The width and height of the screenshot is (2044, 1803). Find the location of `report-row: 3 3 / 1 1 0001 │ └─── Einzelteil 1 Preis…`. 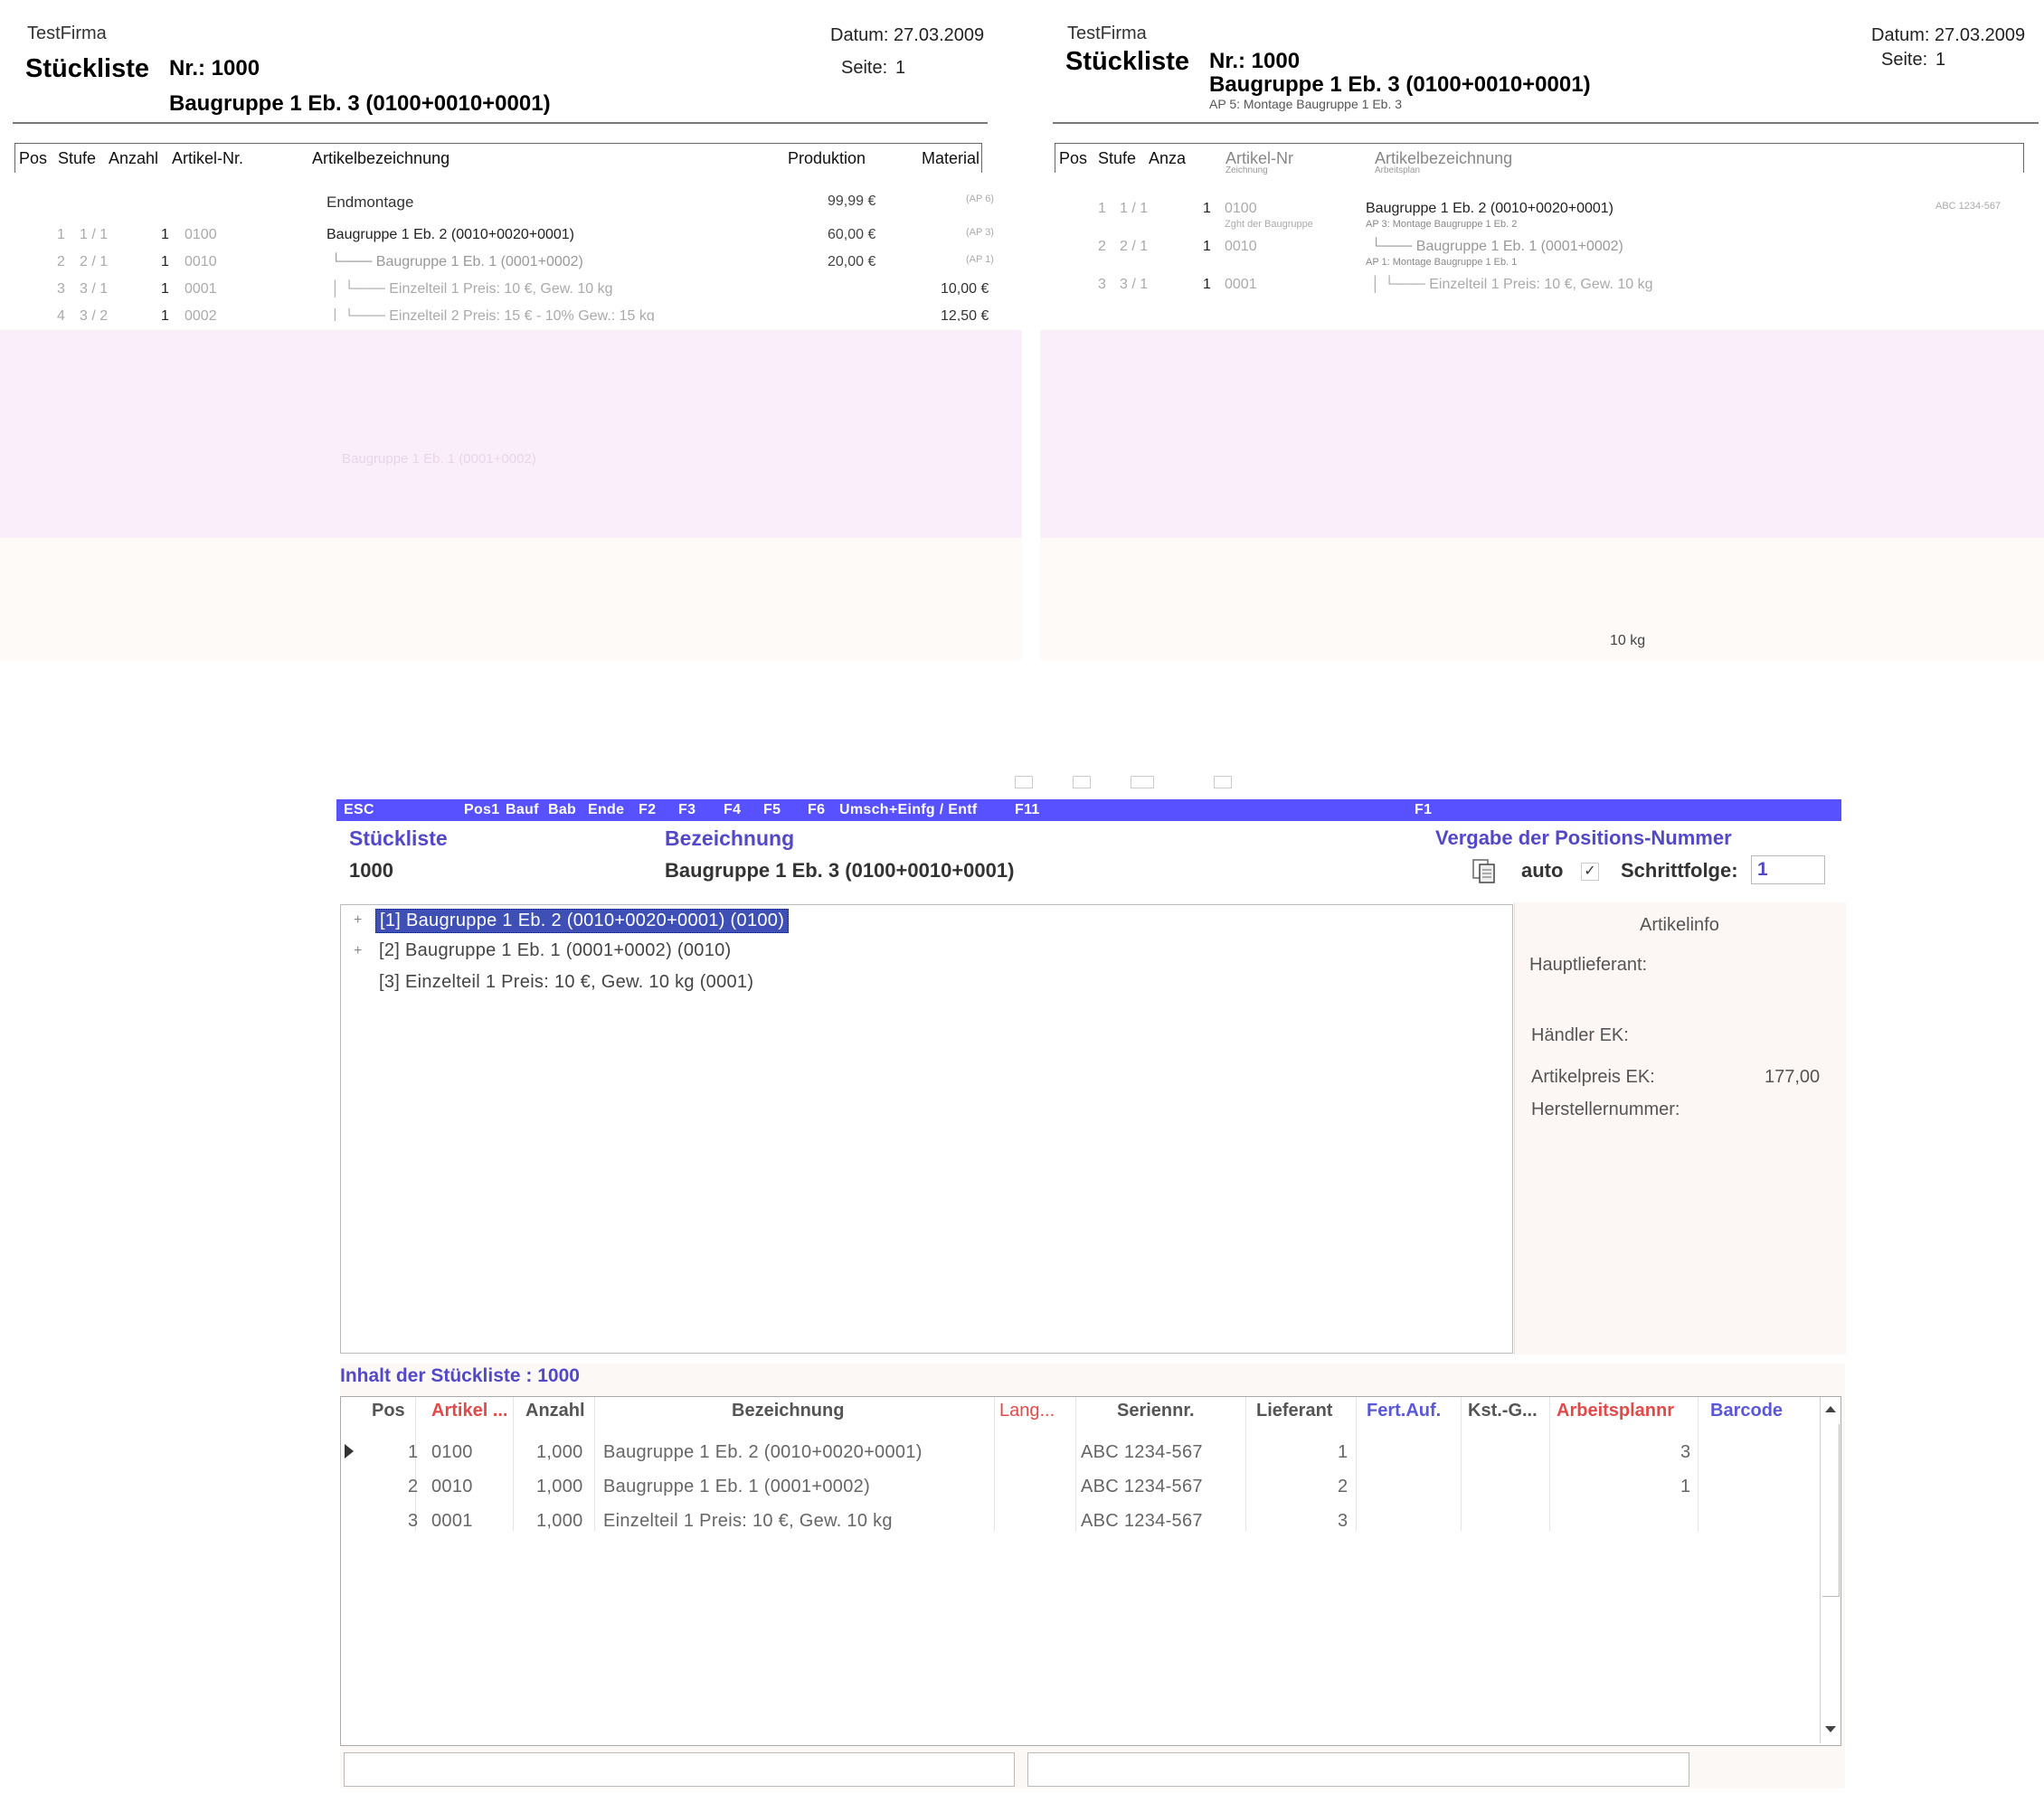

report-row: 3 3 / 1 1 0001 │ └─── Einzelteil 1 Preis… is located at coordinates (511, 291).